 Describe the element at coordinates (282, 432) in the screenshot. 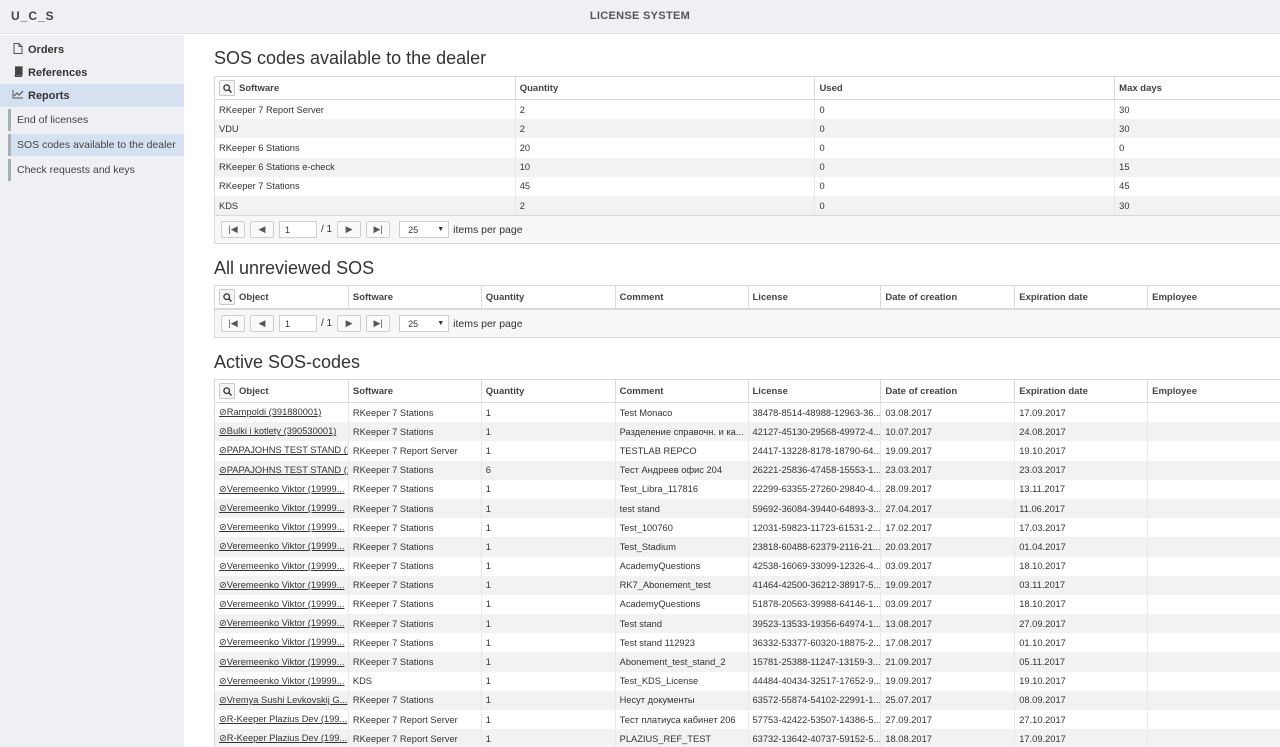

I see `object-link: ⊘Bulki i kotlety (390530001)` at that location.